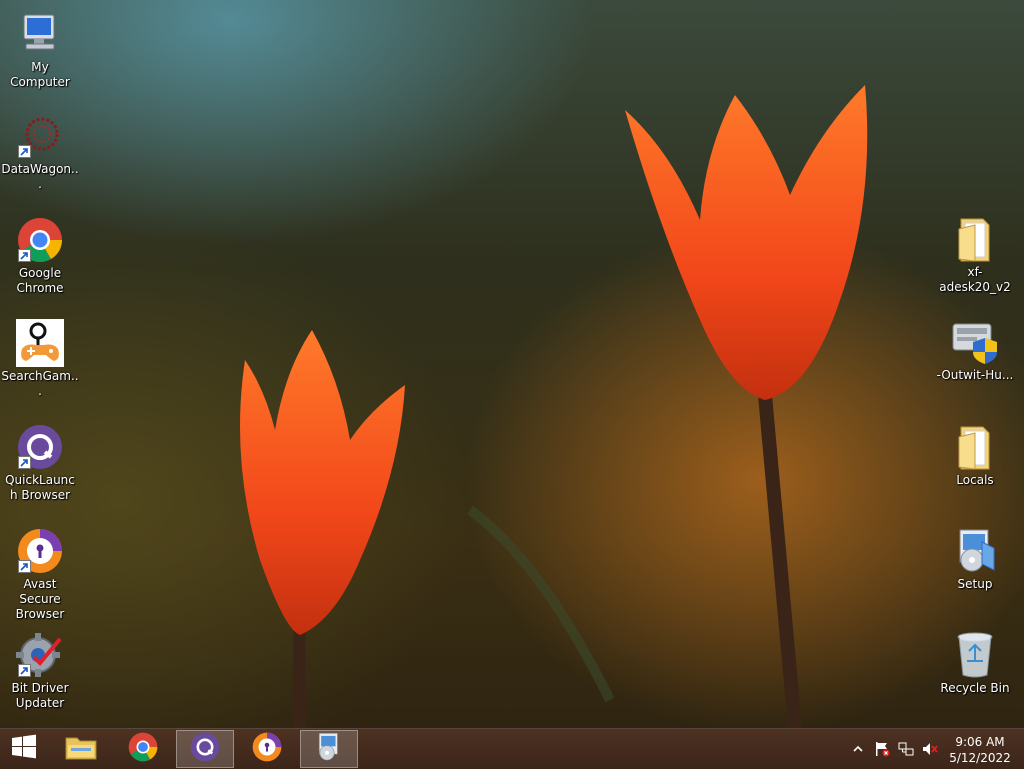  I want to click on desktop-icon-label: Bit Driver Updater, so click(40, 695).